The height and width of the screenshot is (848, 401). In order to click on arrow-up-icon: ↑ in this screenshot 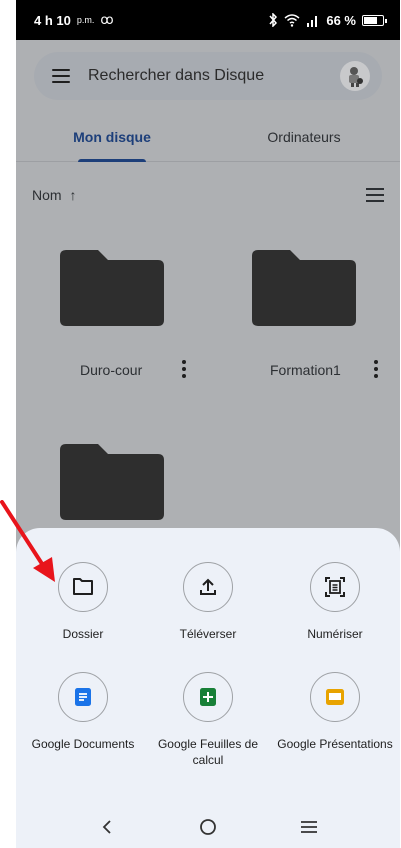, I will do `click(73, 195)`.